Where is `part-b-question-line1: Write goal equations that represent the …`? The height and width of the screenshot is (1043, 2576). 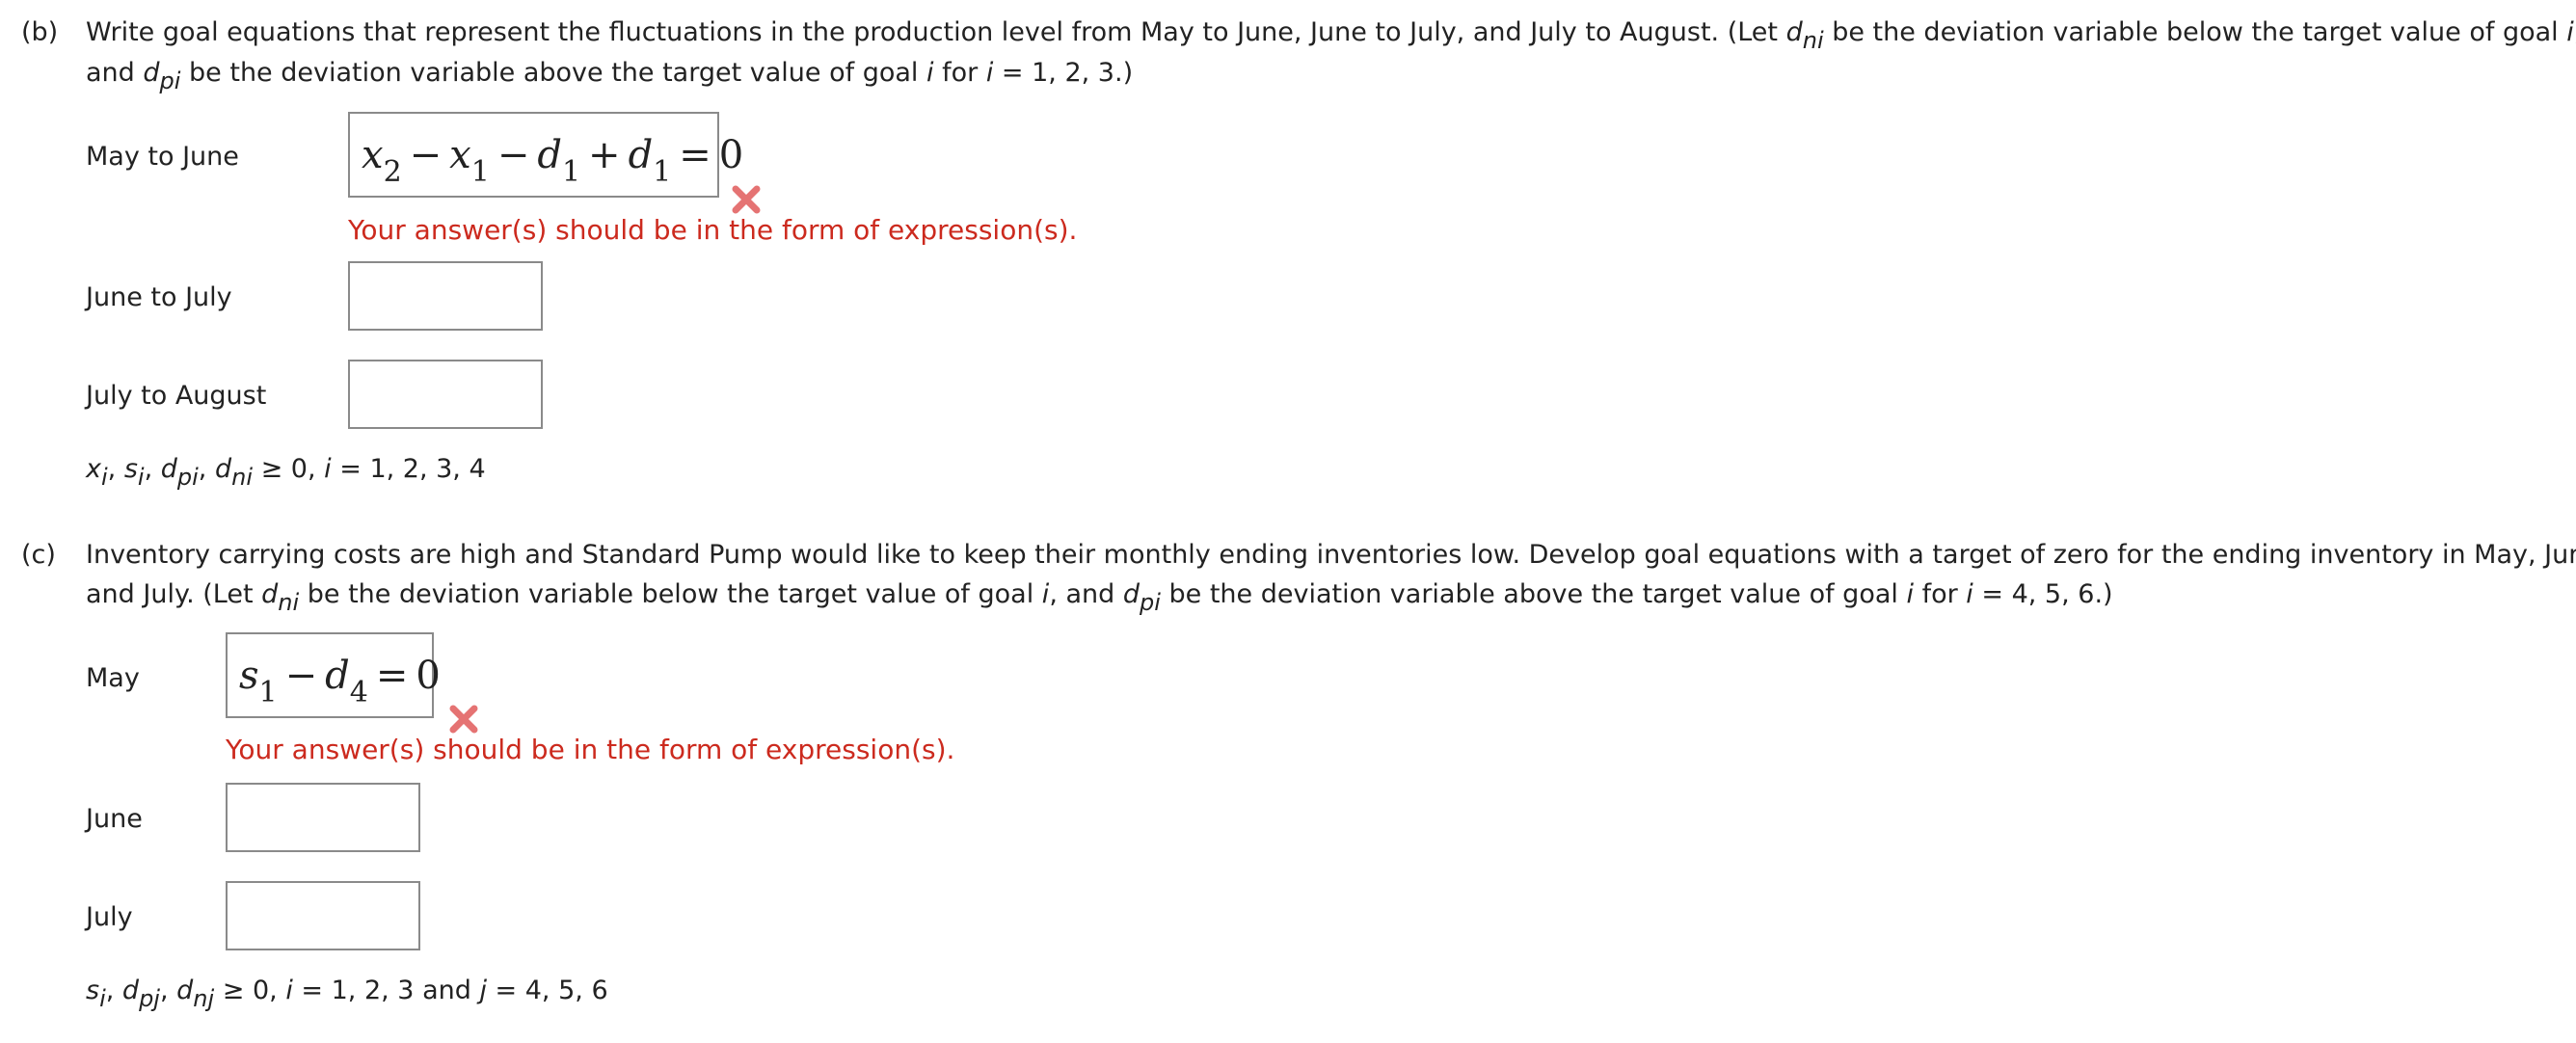
part-b-question-line1: Write goal equations that represent the … is located at coordinates (1331, 33).